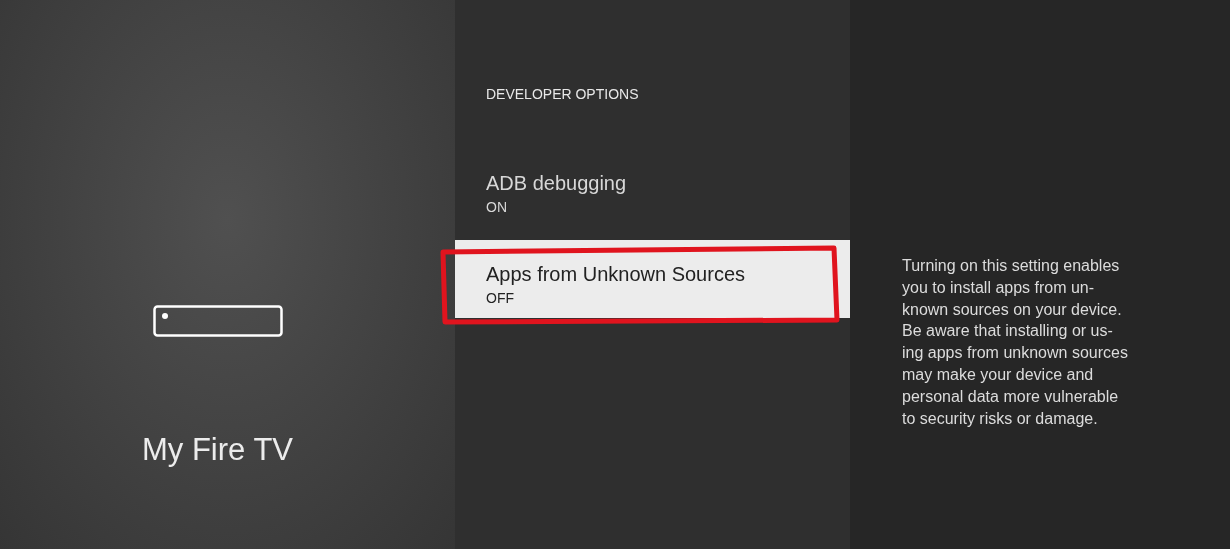 The height and width of the screenshot is (549, 1230). I want to click on section-heading: DEVELOPER OPTIONS, so click(562, 94).